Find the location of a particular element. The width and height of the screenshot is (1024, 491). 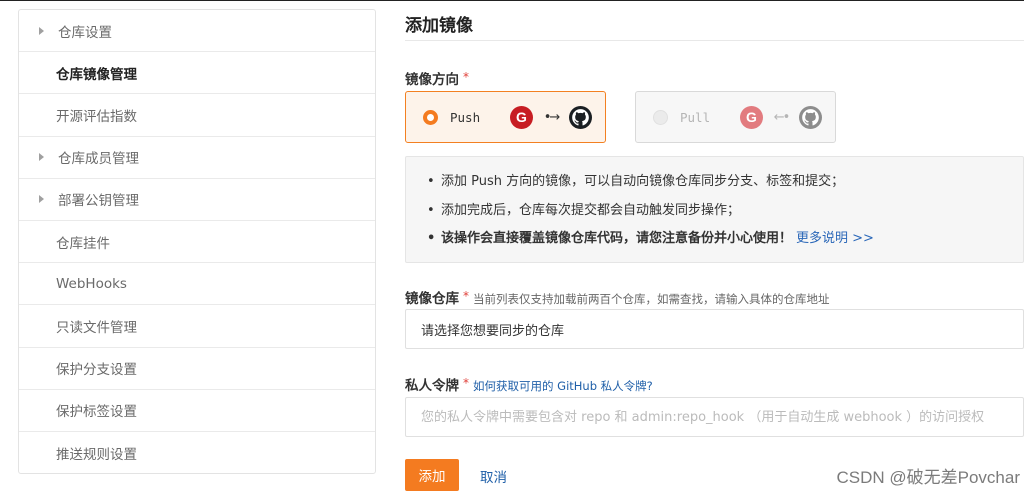

repo-hint: 当前列表仅支持加载前两百个仓库，如需查找，请输入具体的仓库地址 is located at coordinates (651, 299).